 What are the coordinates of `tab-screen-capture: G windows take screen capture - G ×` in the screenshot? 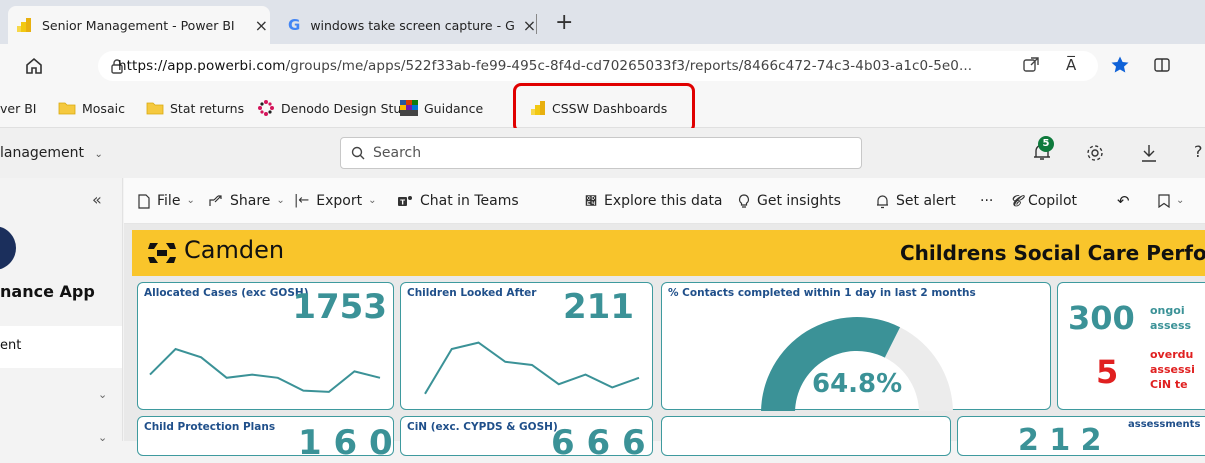 It's located at (405, 25).